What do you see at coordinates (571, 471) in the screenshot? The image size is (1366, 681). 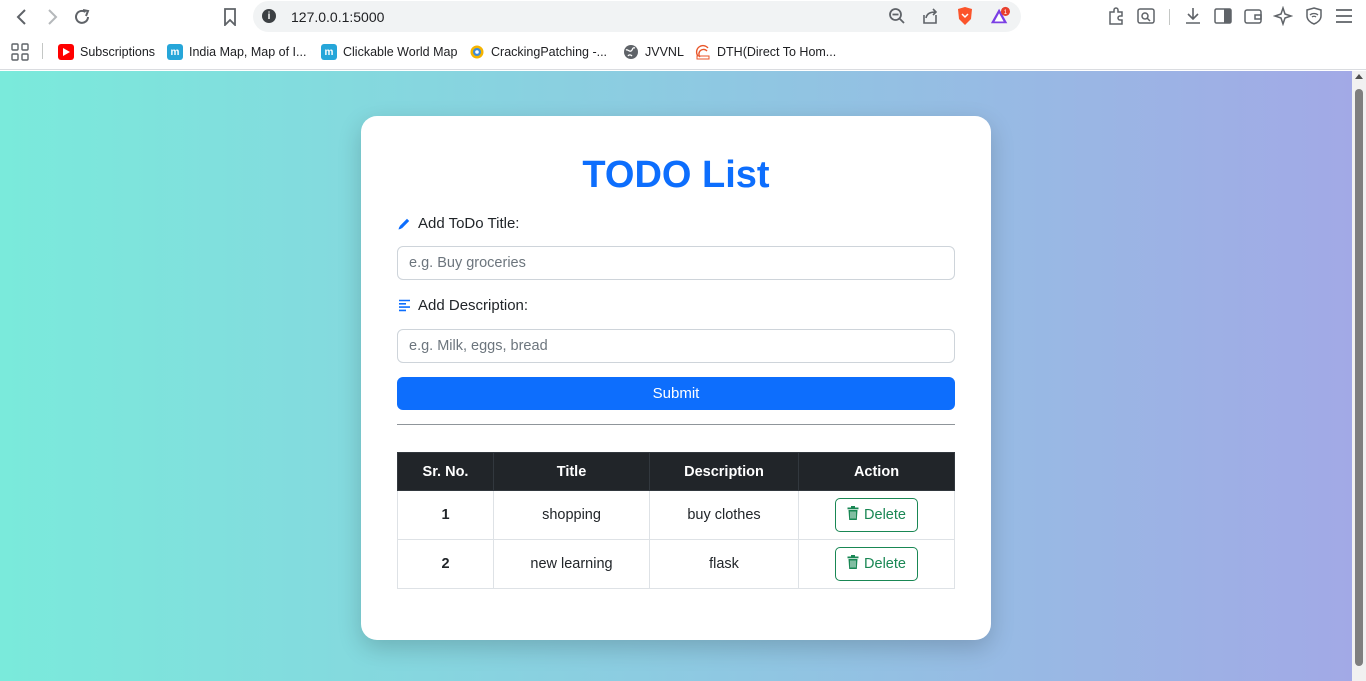 I see `header-title: Title` at bounding box center [571, 471].